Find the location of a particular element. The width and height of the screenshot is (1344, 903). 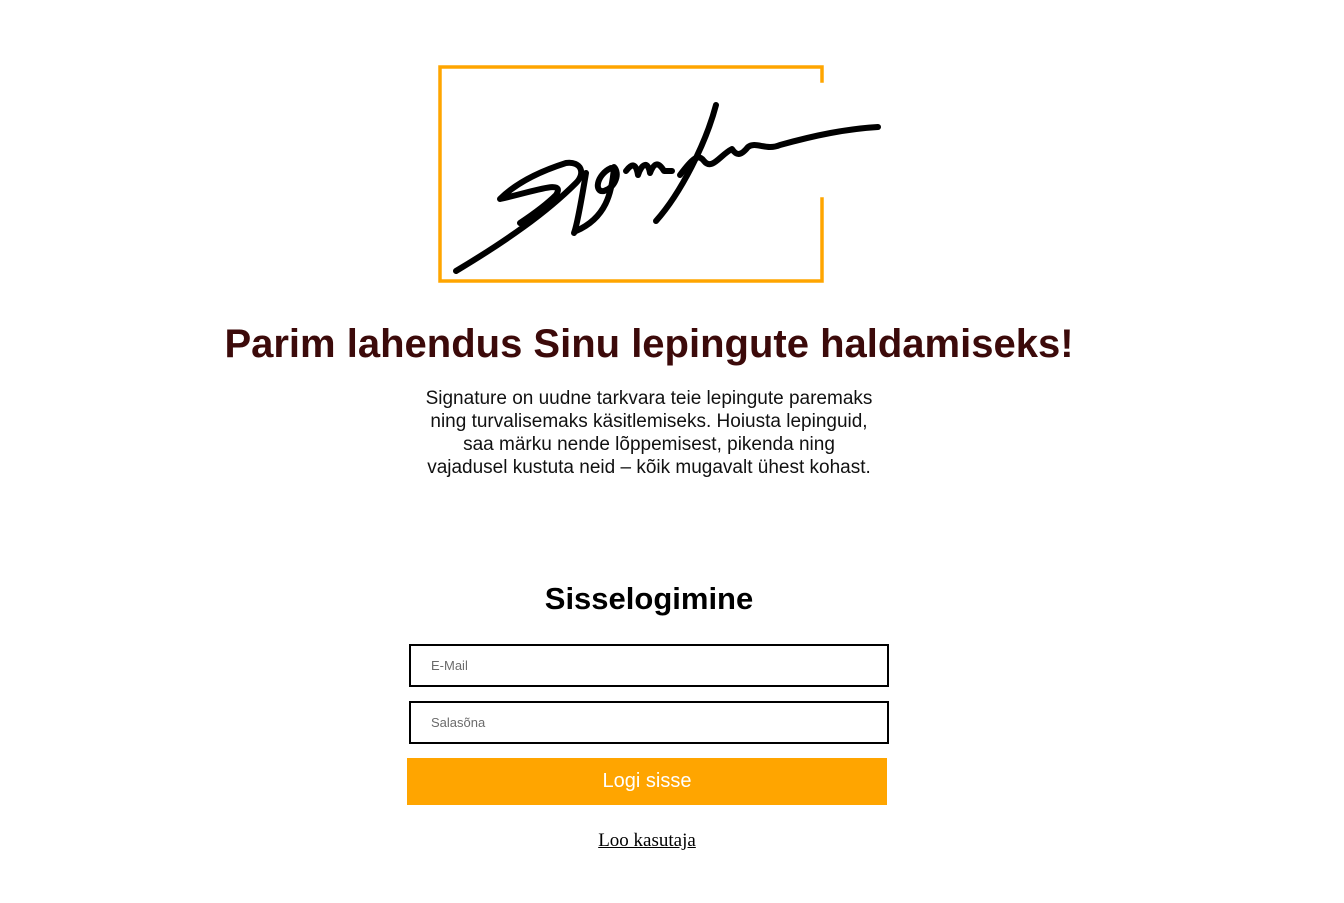

login-title: Sisselogimine is located at coordinates (649, 598).